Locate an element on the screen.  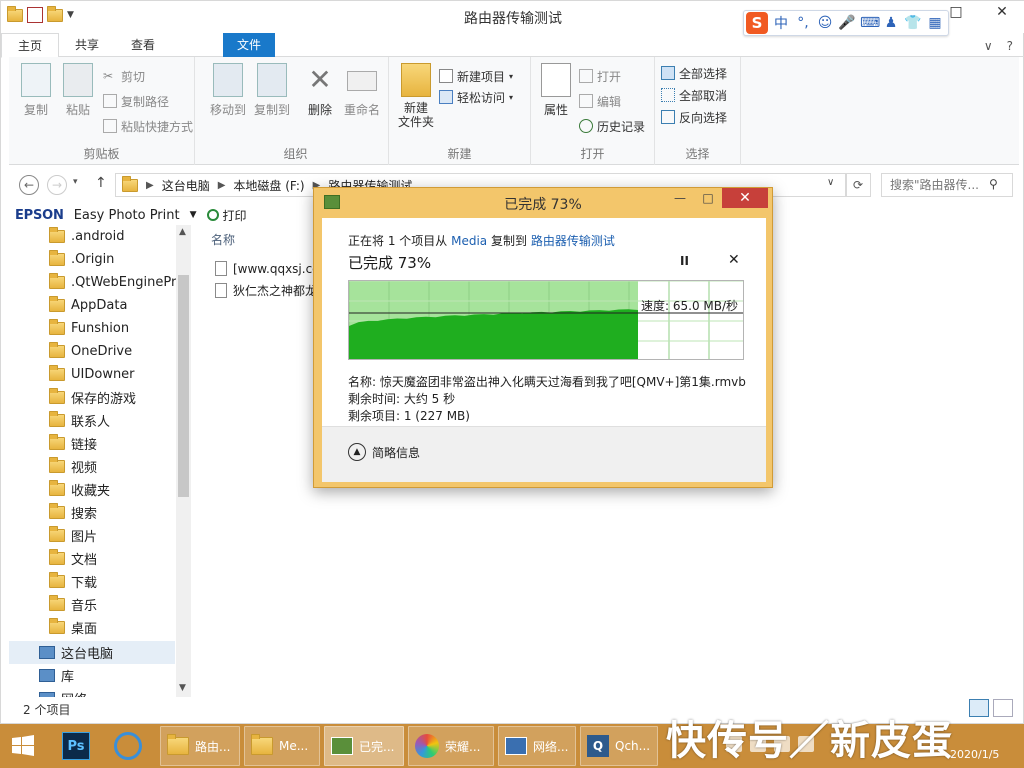
recent-locations-icon: ▾ is located at coordinates (75, 182).